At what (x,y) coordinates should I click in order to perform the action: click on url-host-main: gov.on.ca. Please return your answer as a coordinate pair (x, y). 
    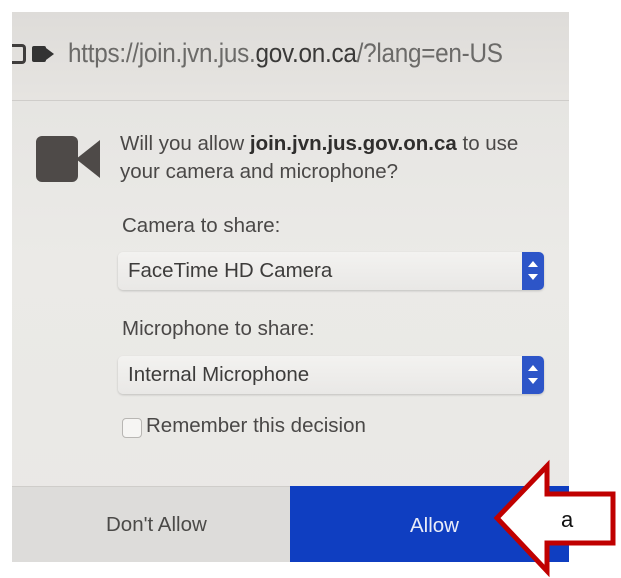
    Looking at the image, I should click on (306, 53).